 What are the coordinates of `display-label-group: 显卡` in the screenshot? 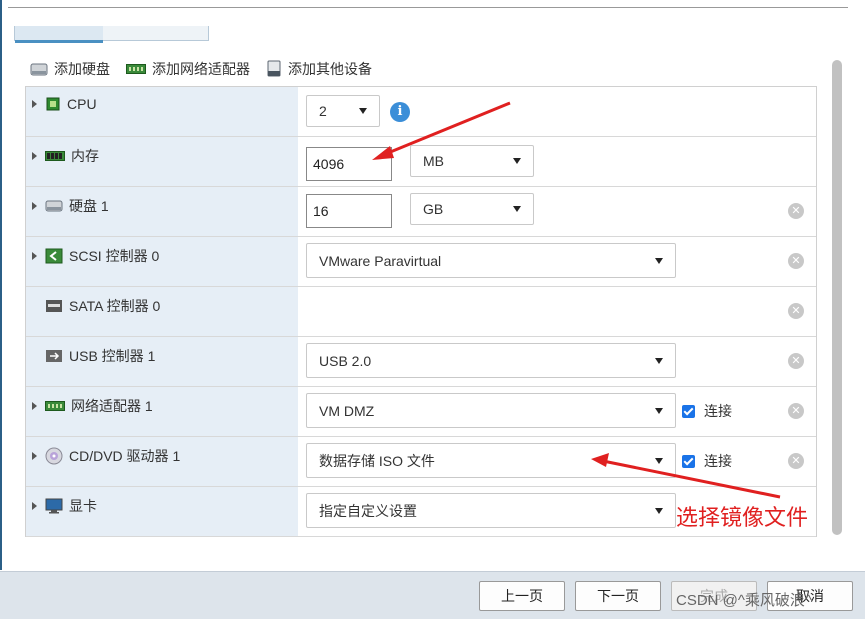 It's located at (64, 506).